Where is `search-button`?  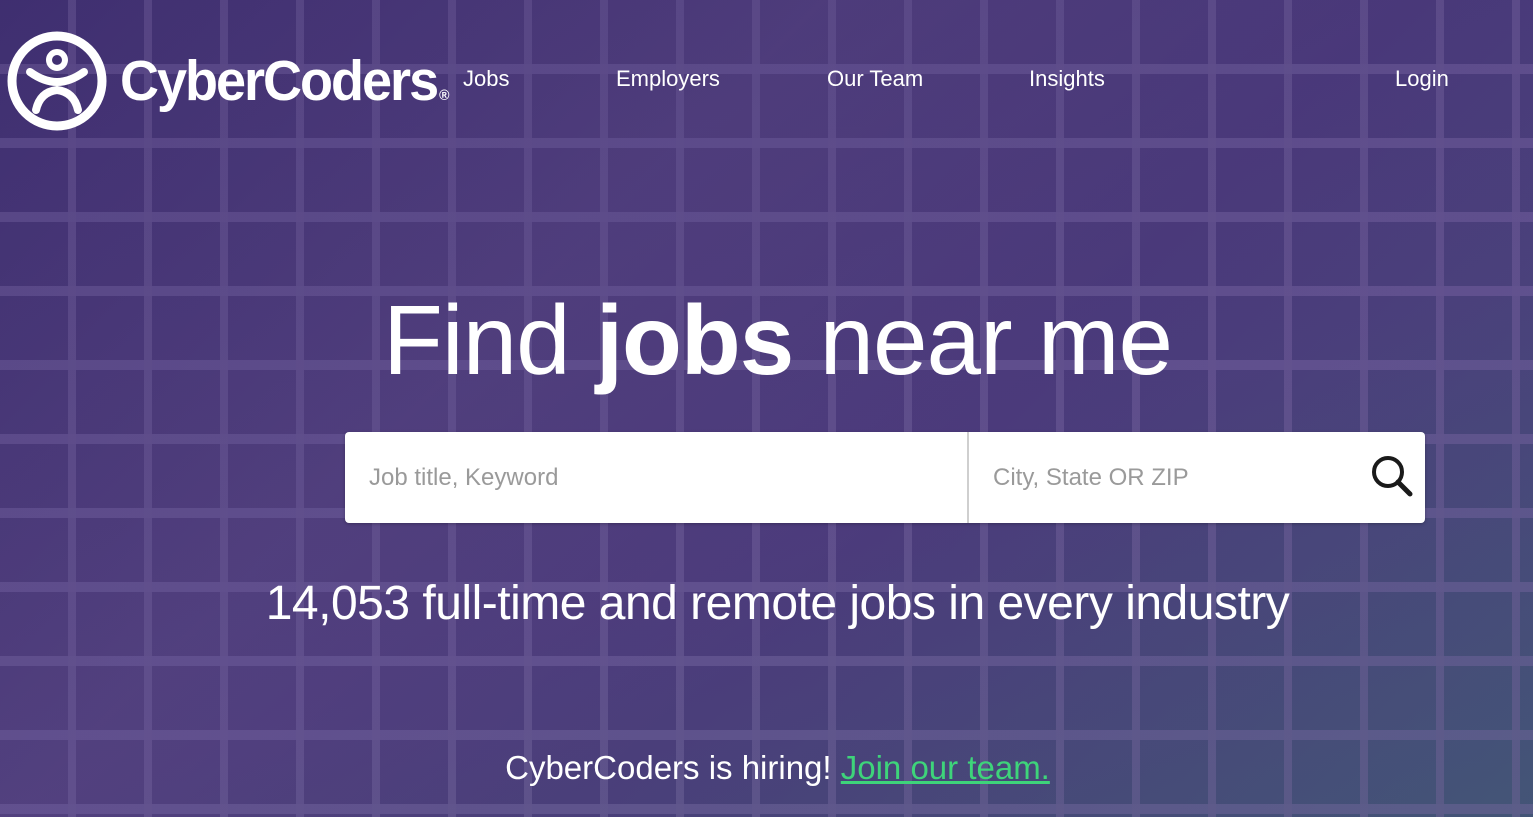 search-button is located at coordinates (1392, 477).